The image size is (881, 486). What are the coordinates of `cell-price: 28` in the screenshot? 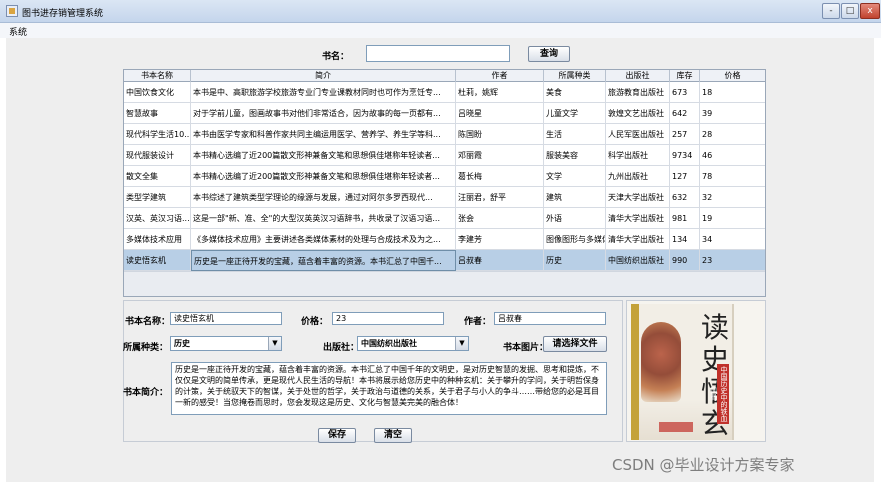 It's located at (707, 134).